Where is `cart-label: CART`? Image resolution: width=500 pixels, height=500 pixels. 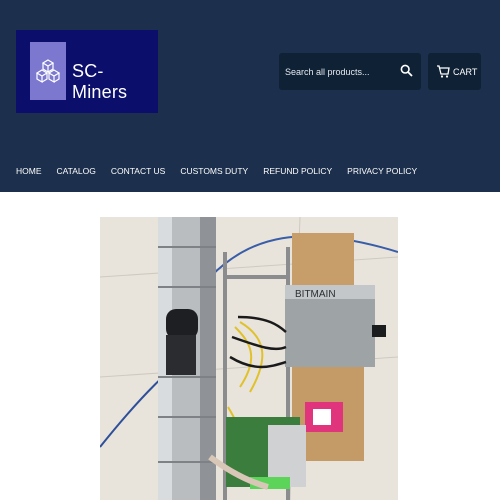 cart-label: CART is located at coordinates (465, 72).